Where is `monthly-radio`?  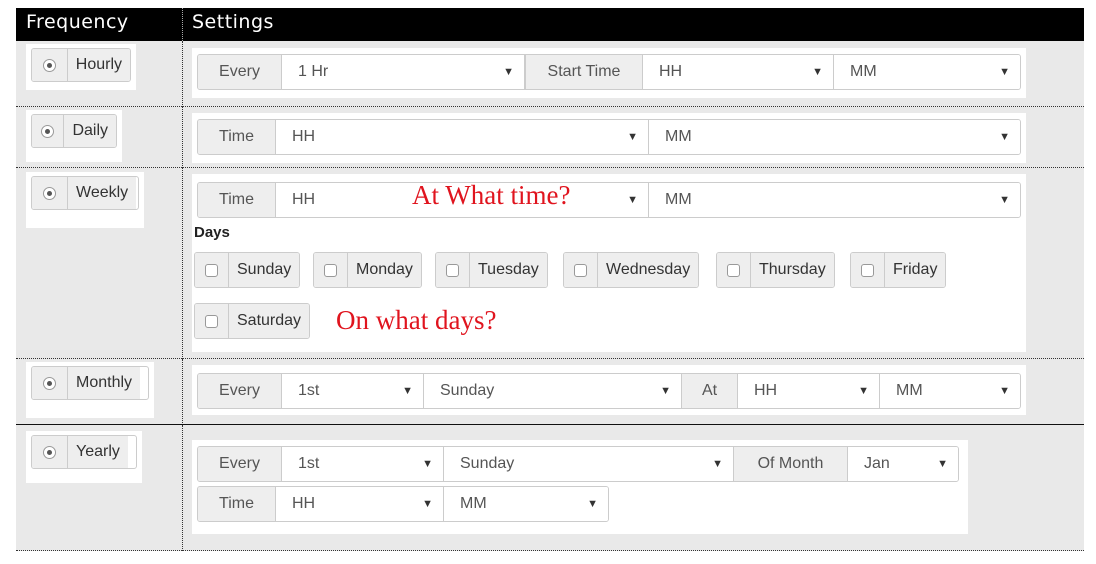 monthly-radio is located at coordinates (49, 383).